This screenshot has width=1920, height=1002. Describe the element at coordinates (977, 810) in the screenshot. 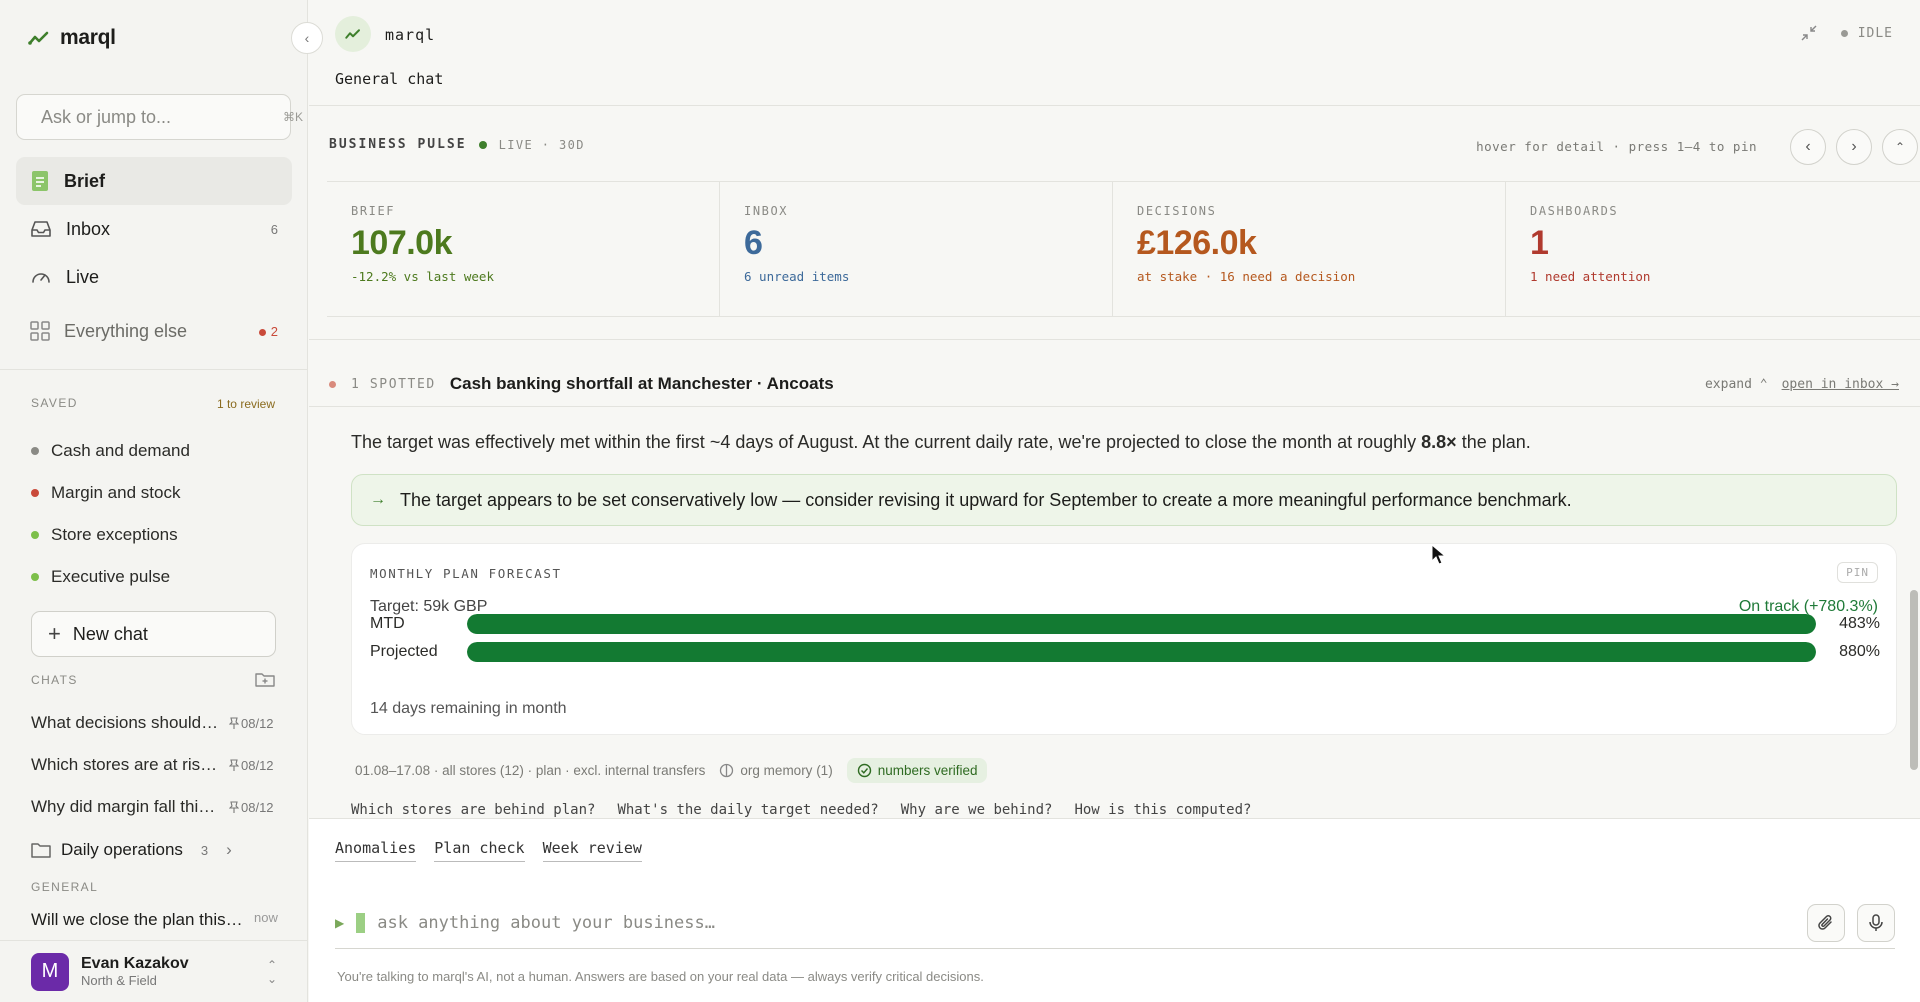

I see `suggestion-chip: Why are we behind?` at that location.